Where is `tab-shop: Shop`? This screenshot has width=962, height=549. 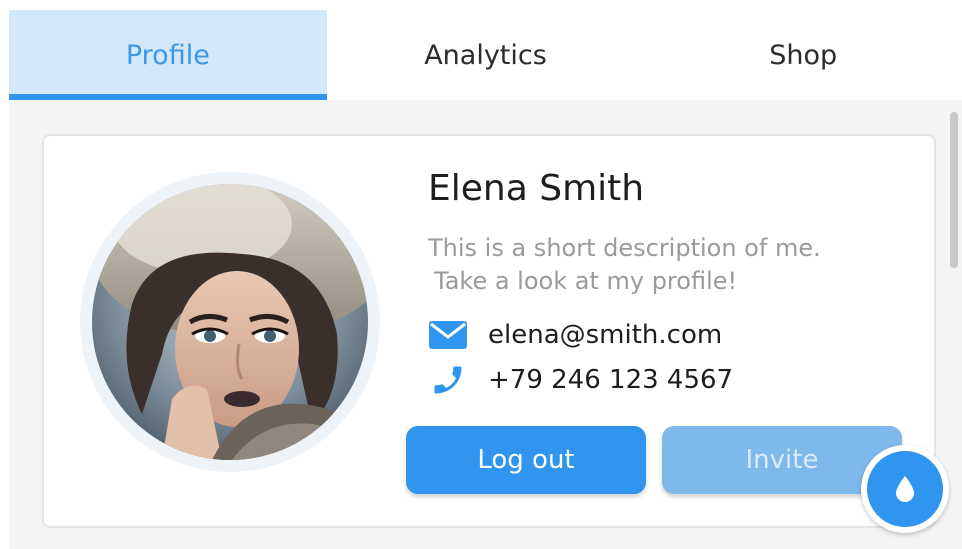 tab-shop: Shop is located at coordinates (803, 55).